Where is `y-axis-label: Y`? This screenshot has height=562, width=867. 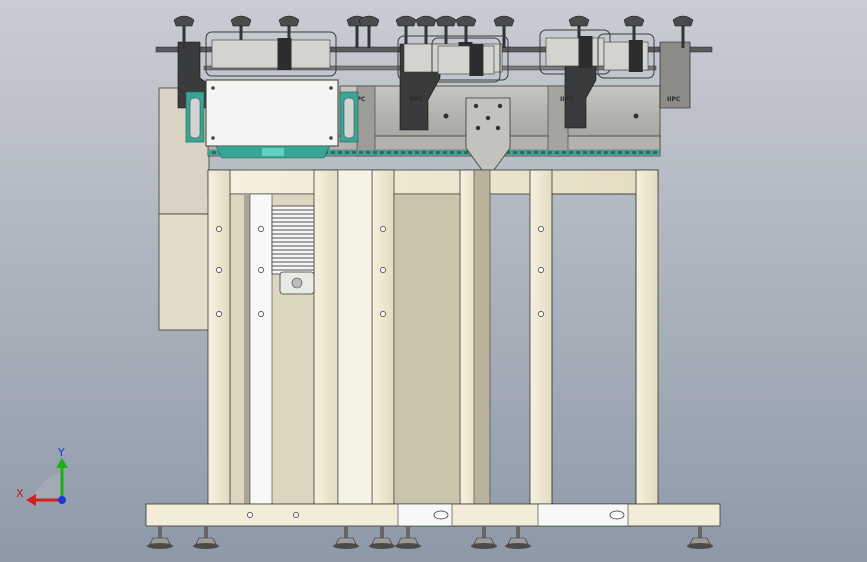
y-axis-label: Y is located at coordinates (61, 452).